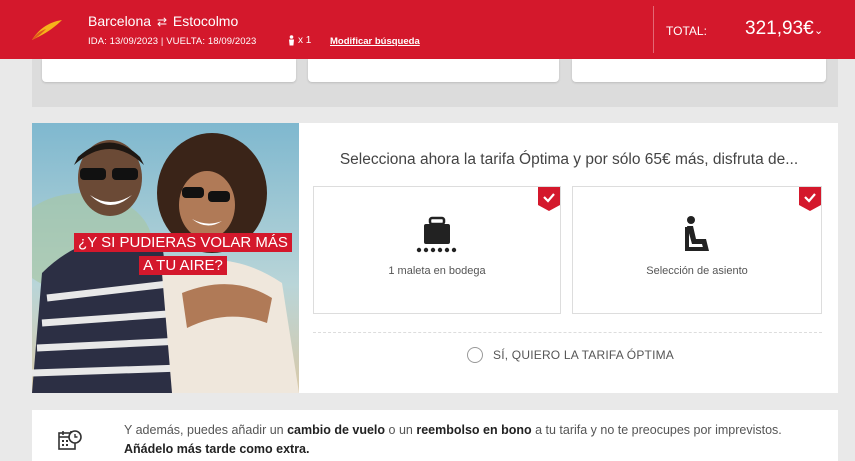 Image resolution: width=855 pixels, height=461 pixels. I want to click on passenger-count: x 1, so click(299, 40).